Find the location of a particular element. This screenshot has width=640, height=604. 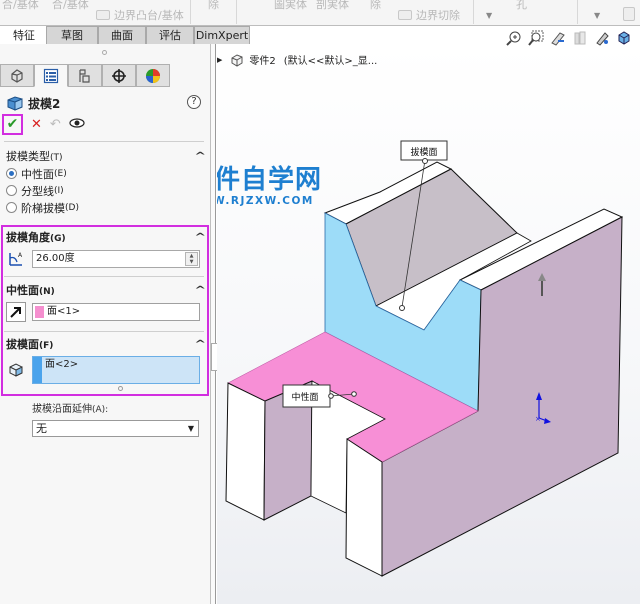

tab-features: 特征 is located at coordinates (24, 35).